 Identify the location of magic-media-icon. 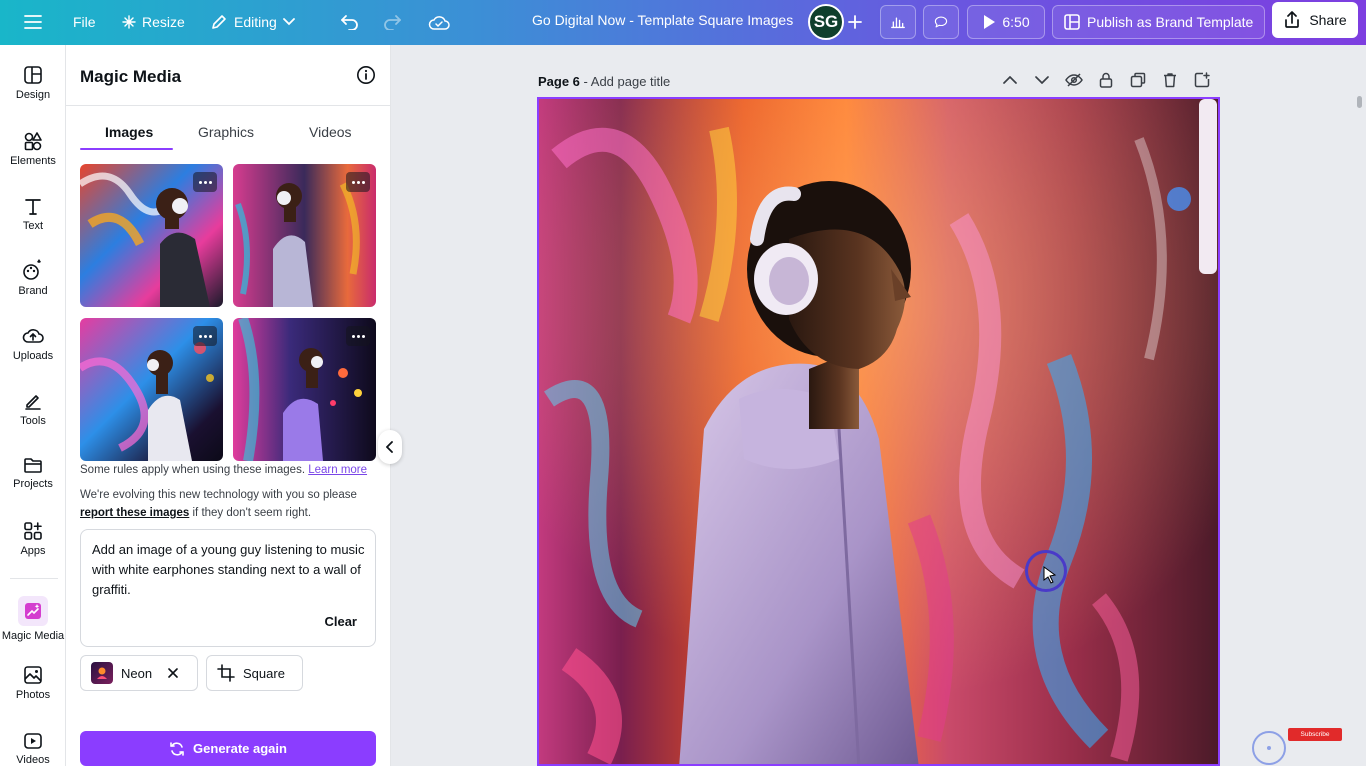
(33, 611).